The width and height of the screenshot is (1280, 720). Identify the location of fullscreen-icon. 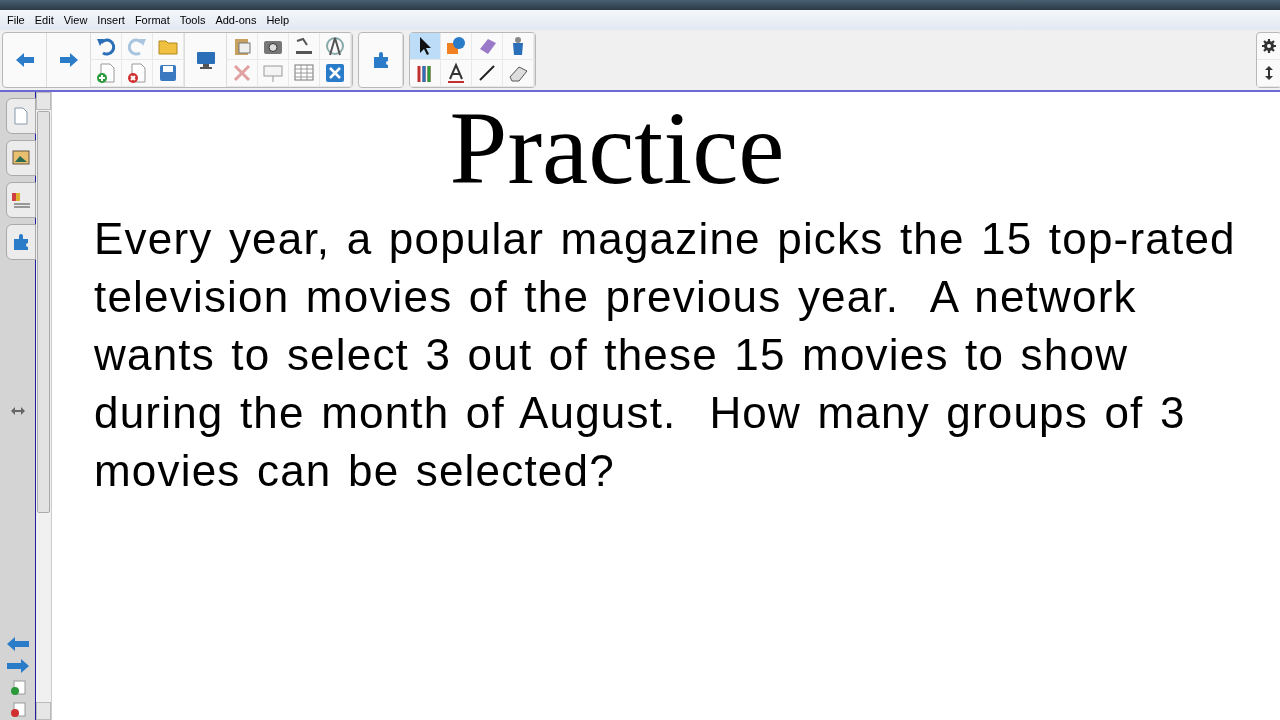
(335, 73).